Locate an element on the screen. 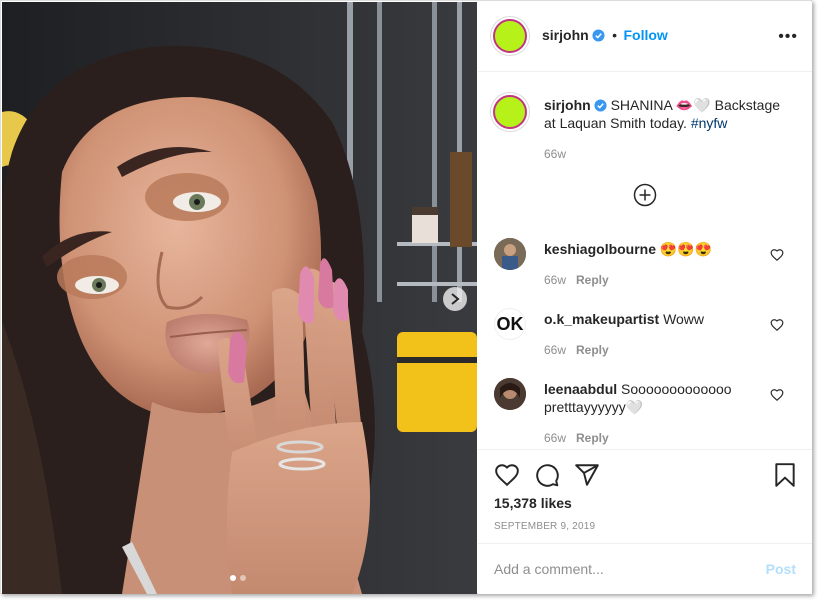 The height and width of the screenshot is (602, 819). likes-count: 15,378 likes is located at coordinates (533, 503).